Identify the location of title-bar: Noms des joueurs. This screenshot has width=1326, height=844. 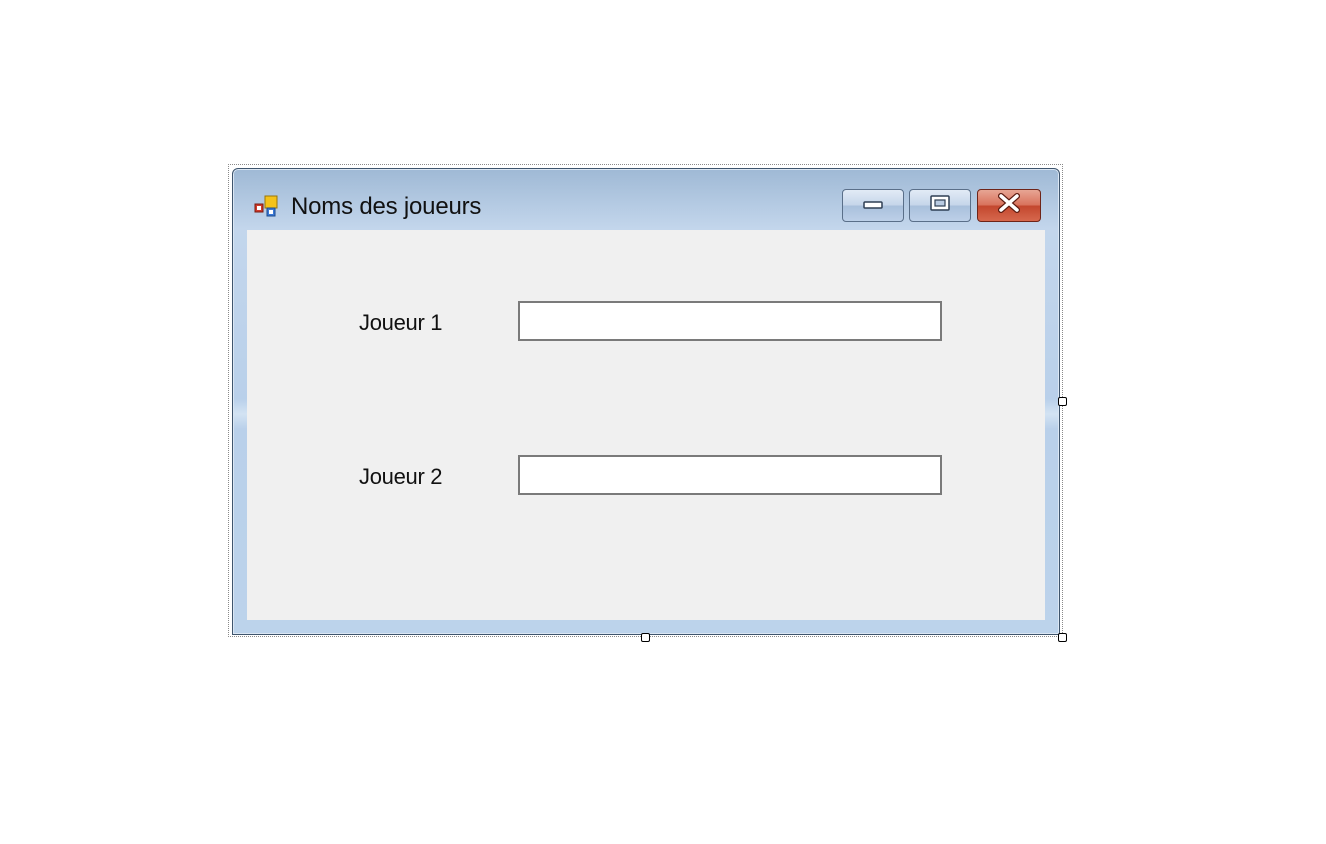
(646, 199).